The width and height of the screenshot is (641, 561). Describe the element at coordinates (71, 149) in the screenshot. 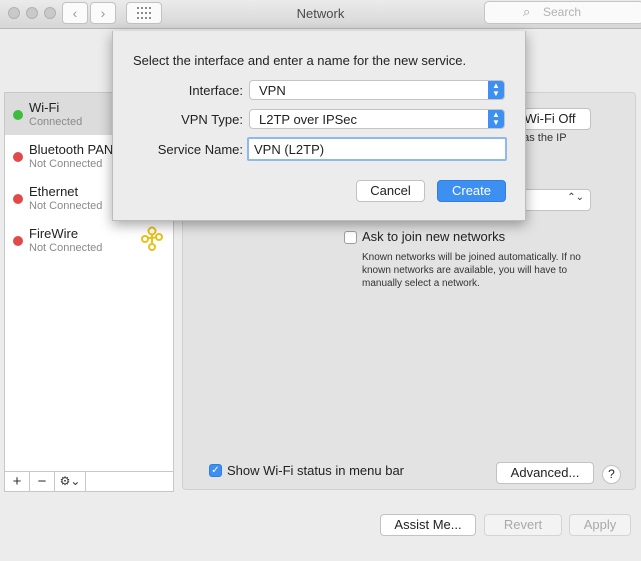

I see `sidebar-item-label: Bluetooth PAN` at that location.